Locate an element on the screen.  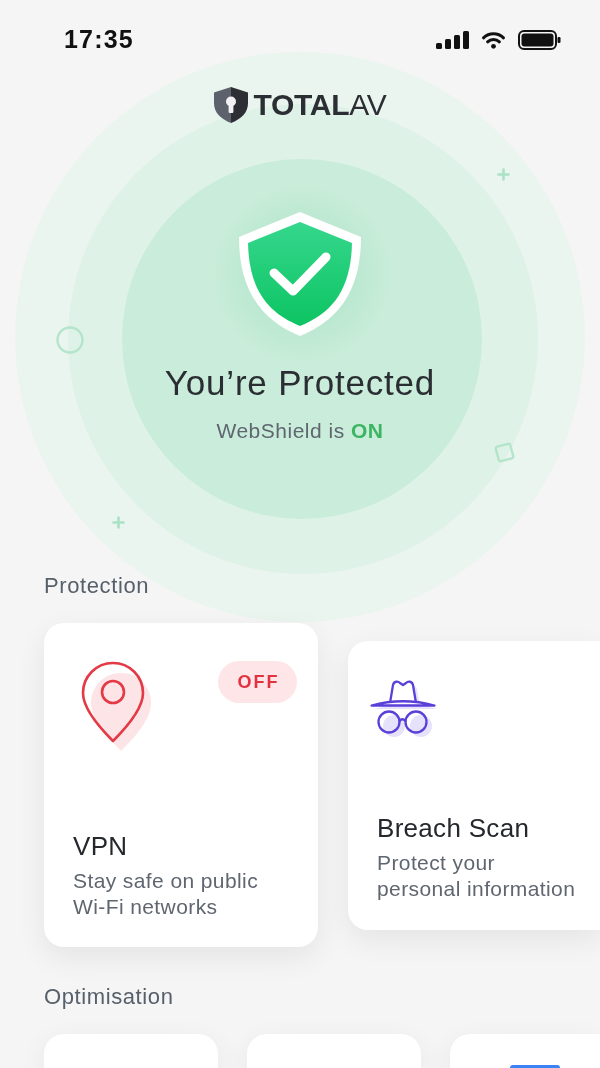
wifi-icon is located at coordinates (493, 40).